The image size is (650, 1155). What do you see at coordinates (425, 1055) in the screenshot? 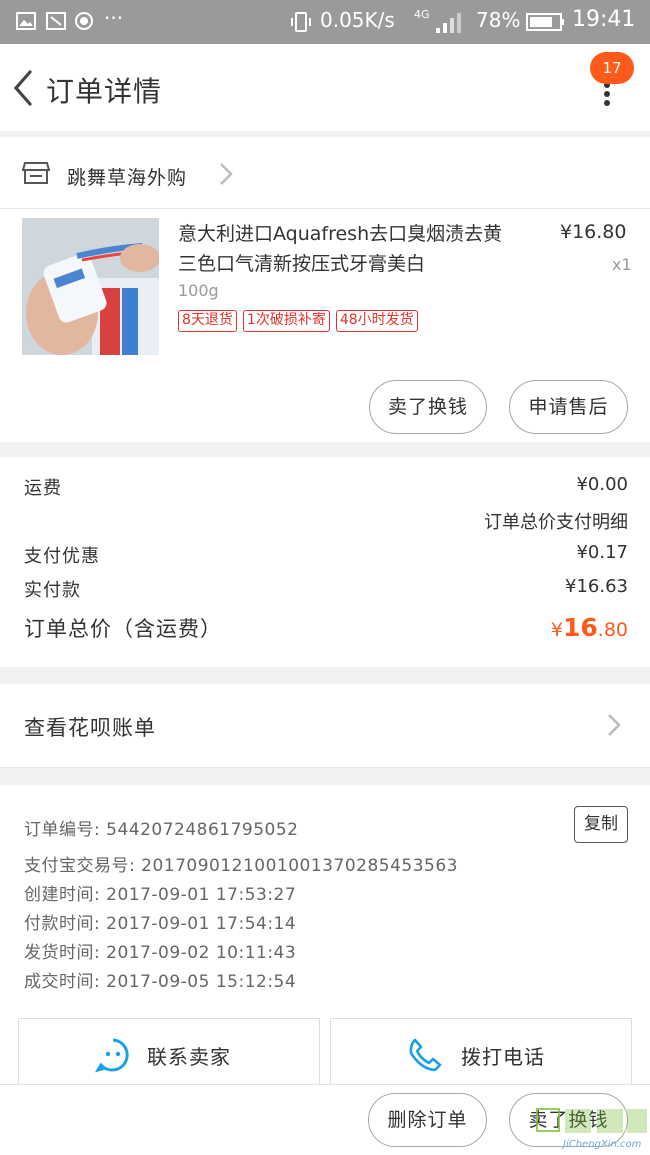
I see `phone-icon` at bounding box center [425, 1055].